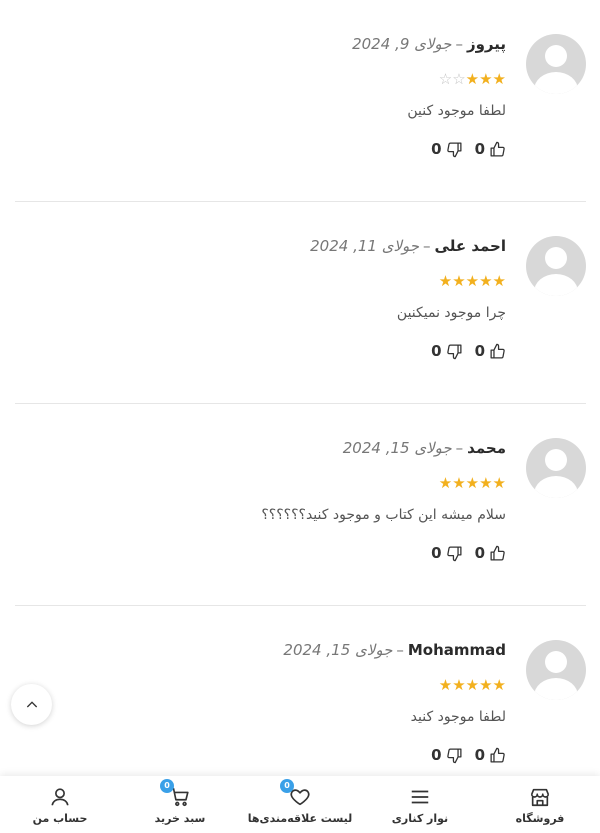 The width and height of the screenshot is (600, 833). Describe the element at coordinates (167, 785) in the screenshot. I see `cart-count-badge: 0` at that location.